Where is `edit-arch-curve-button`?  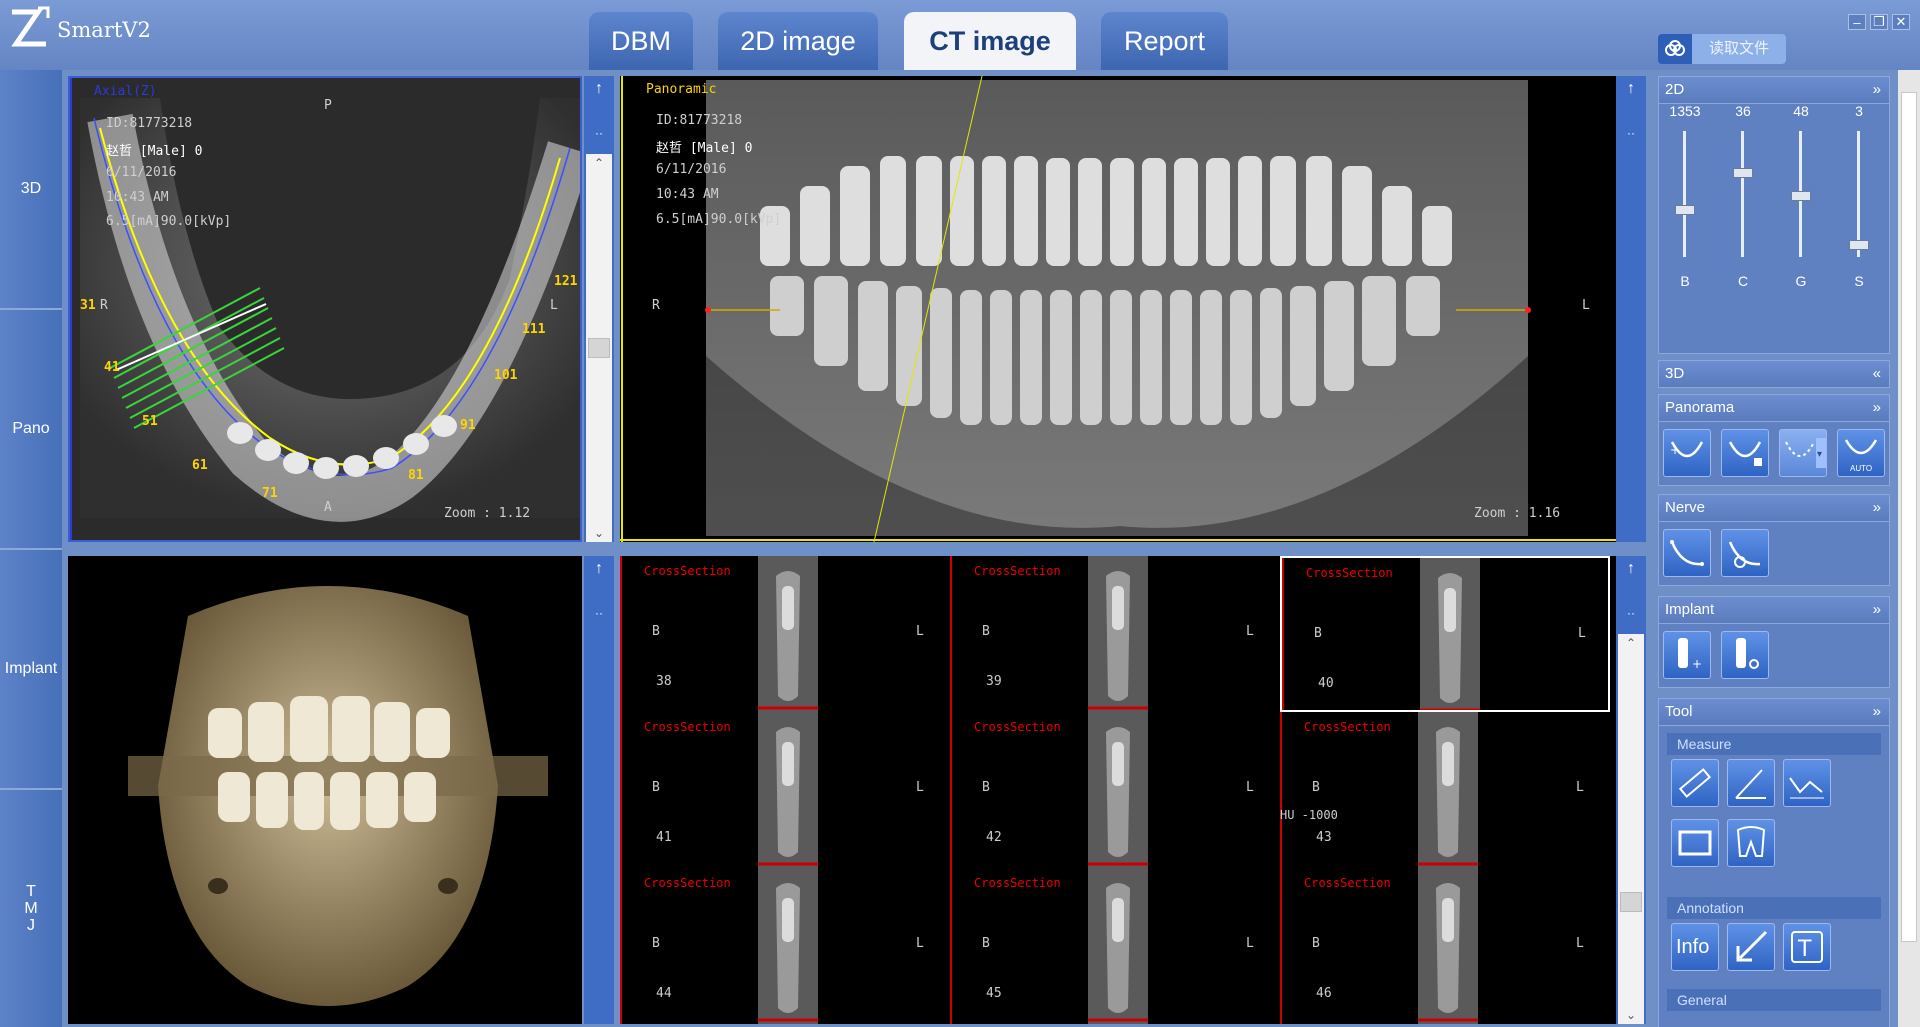
edit-arch-curve-button is located at coordinates (1745, 453).